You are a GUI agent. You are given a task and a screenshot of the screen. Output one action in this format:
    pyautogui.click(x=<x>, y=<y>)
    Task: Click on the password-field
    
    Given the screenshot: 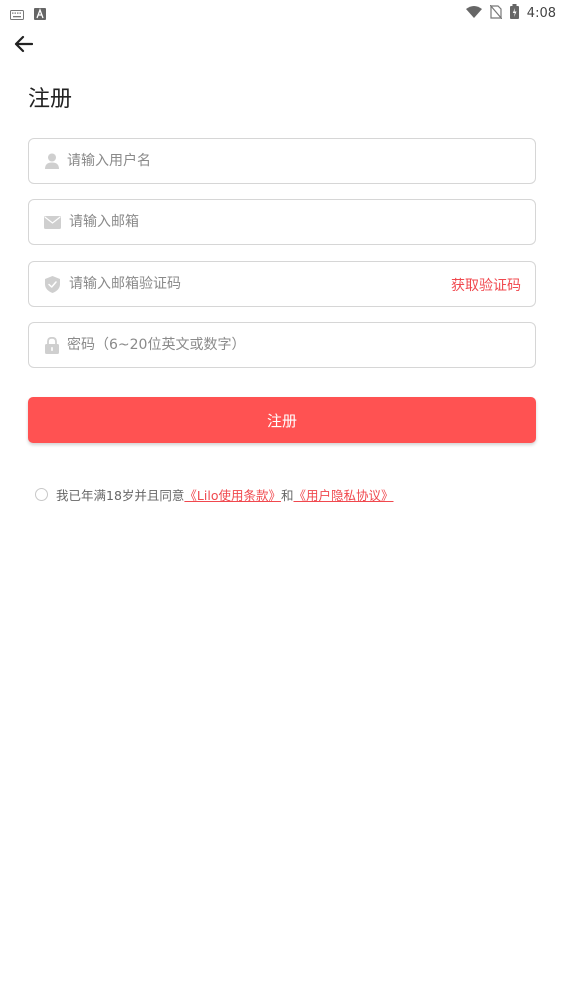 What is the action you would take?
    pyautogui.click(x=282, y=345)
    